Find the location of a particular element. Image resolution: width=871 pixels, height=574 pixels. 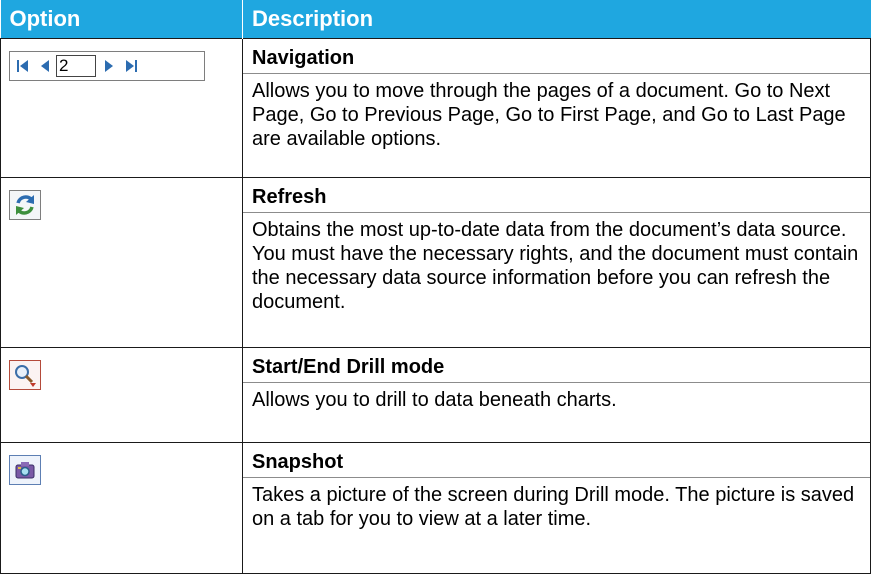

last-page-icon is located at coordinates (131, 66).